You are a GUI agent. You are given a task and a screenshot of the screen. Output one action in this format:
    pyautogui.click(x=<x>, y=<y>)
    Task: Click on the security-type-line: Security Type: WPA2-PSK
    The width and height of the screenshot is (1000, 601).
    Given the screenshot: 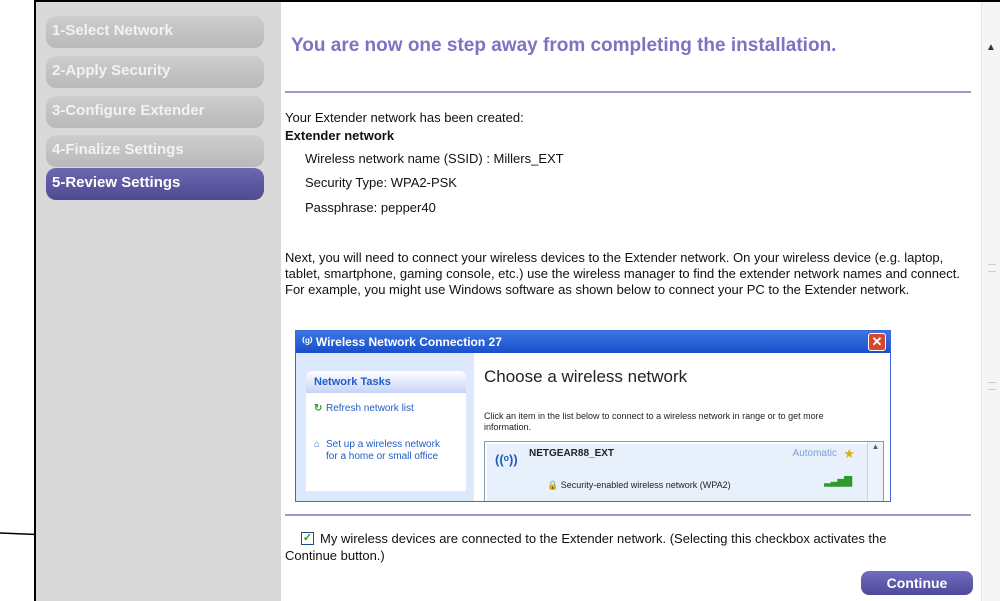 What is the action you would take?
    pyautogui.click(x=381, y=182)
    